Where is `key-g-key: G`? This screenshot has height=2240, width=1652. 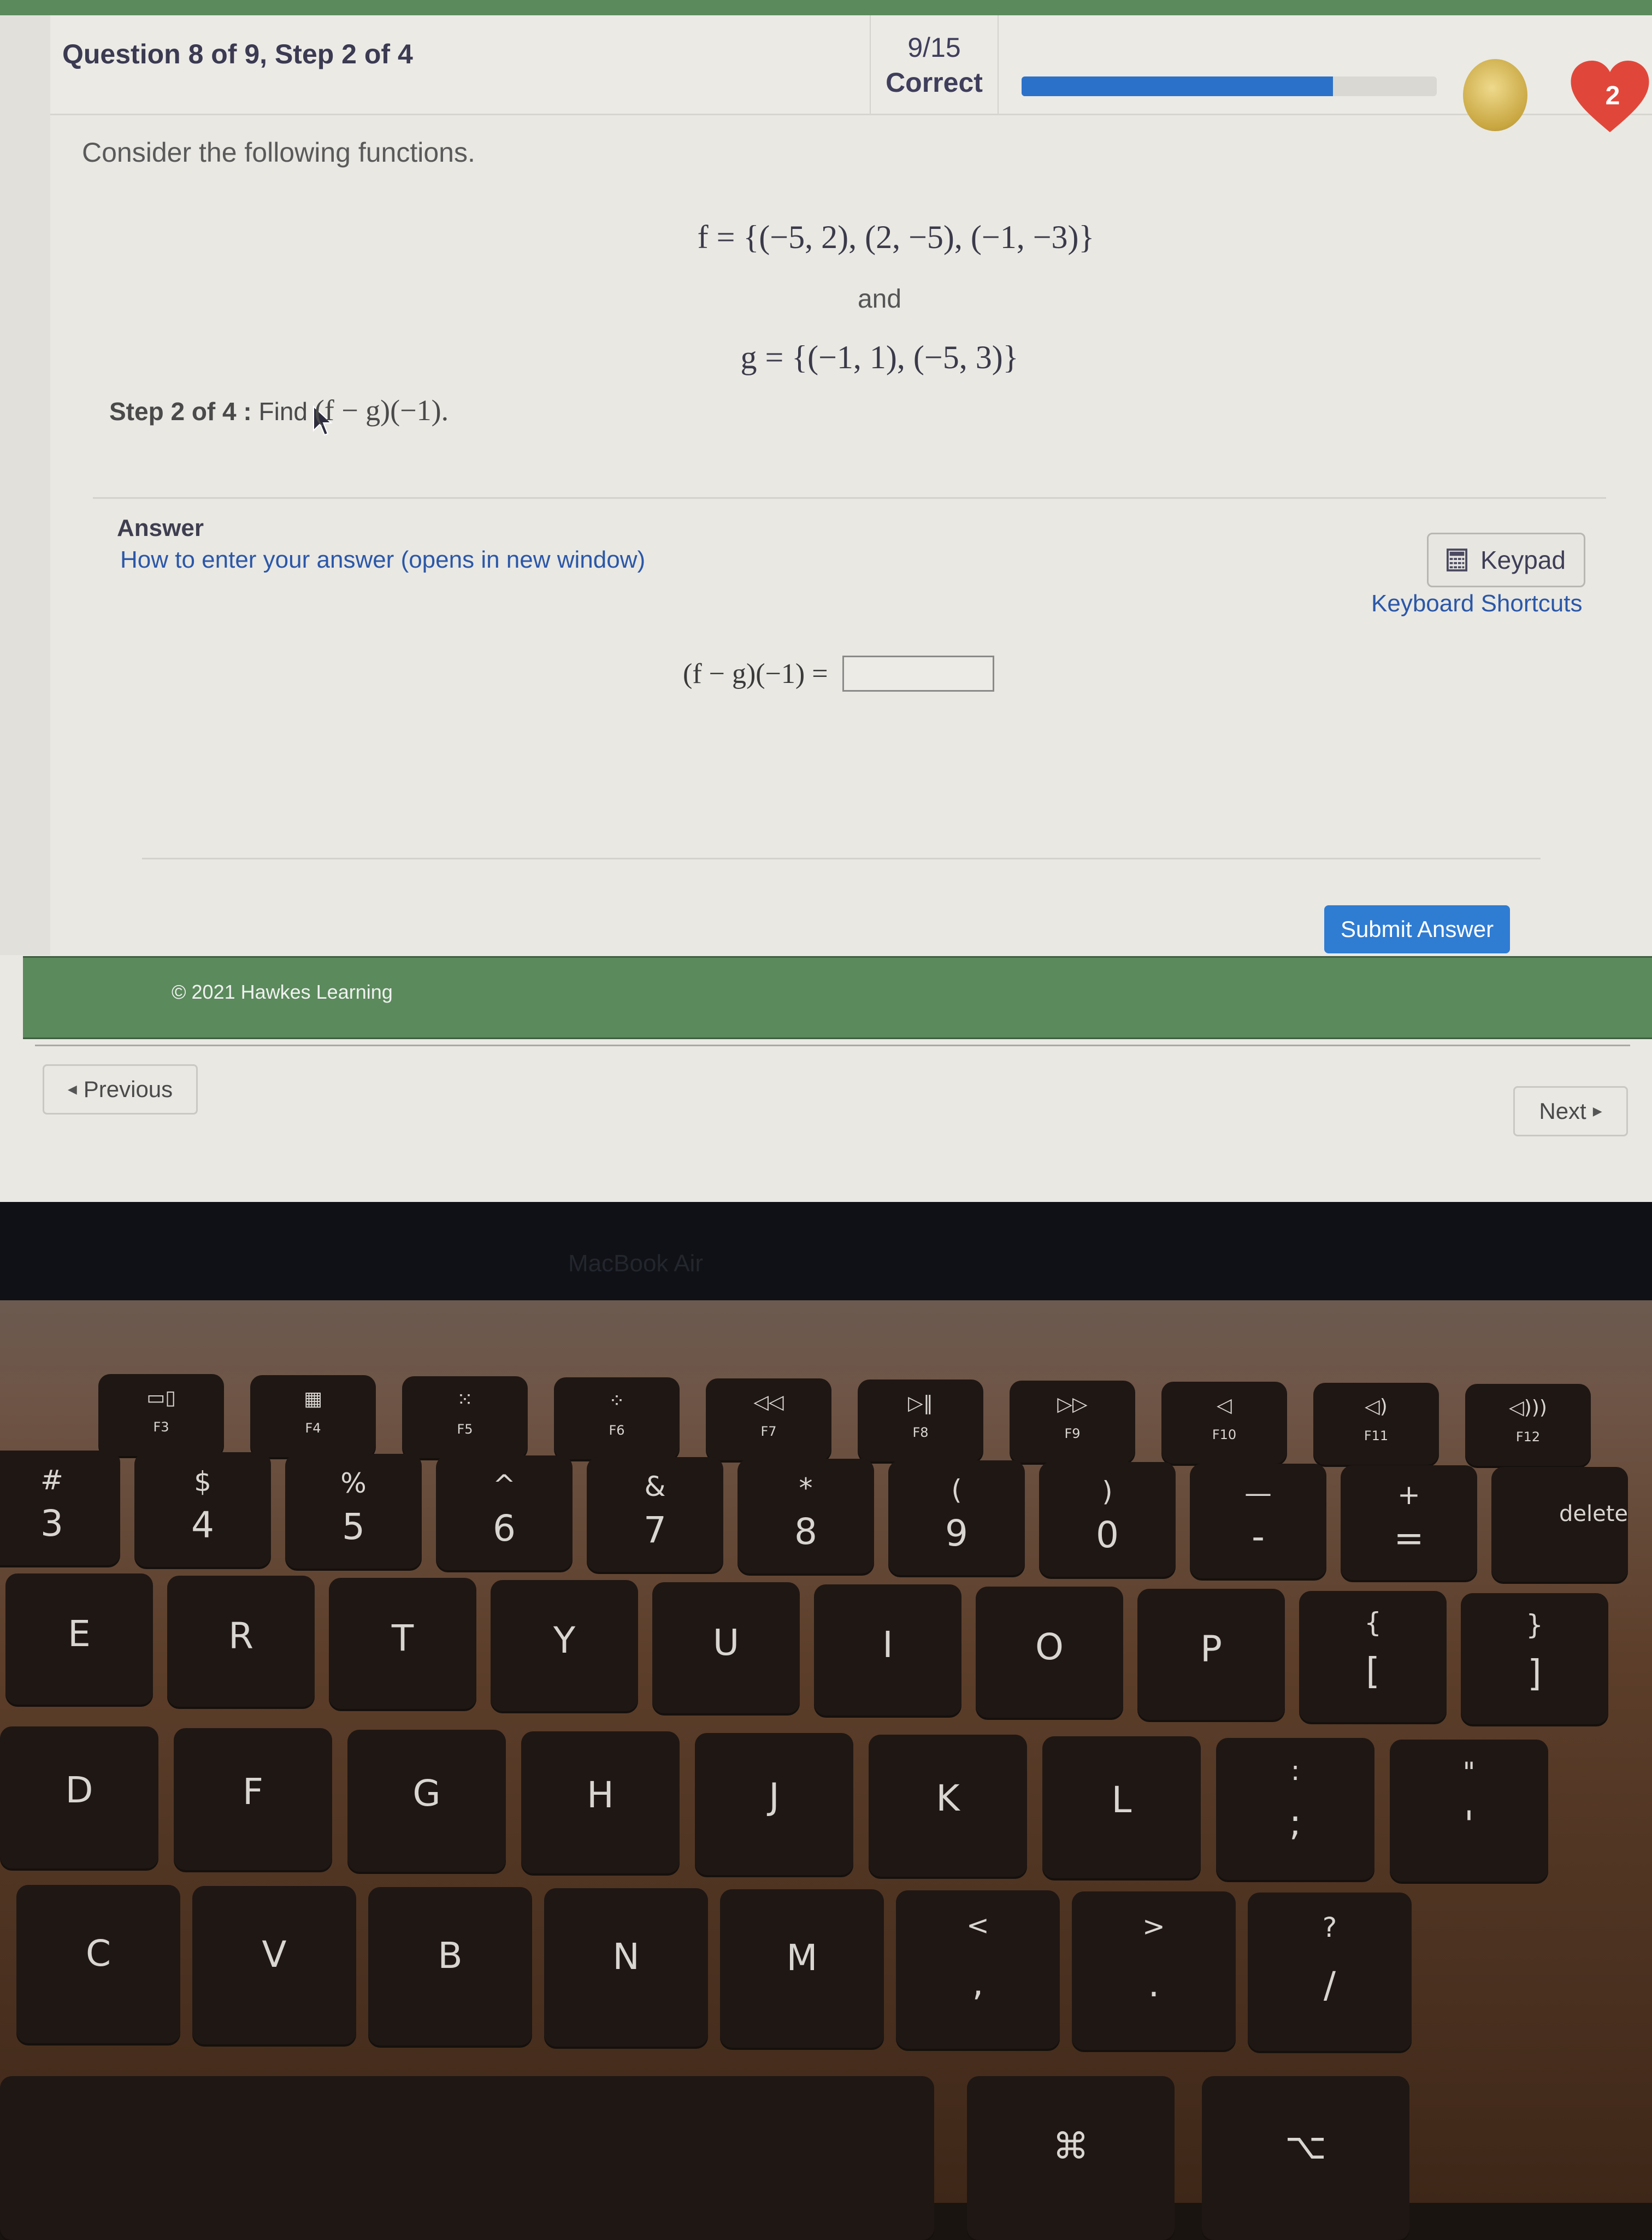 key-g-key: G is located at coordinates (426, 1801).